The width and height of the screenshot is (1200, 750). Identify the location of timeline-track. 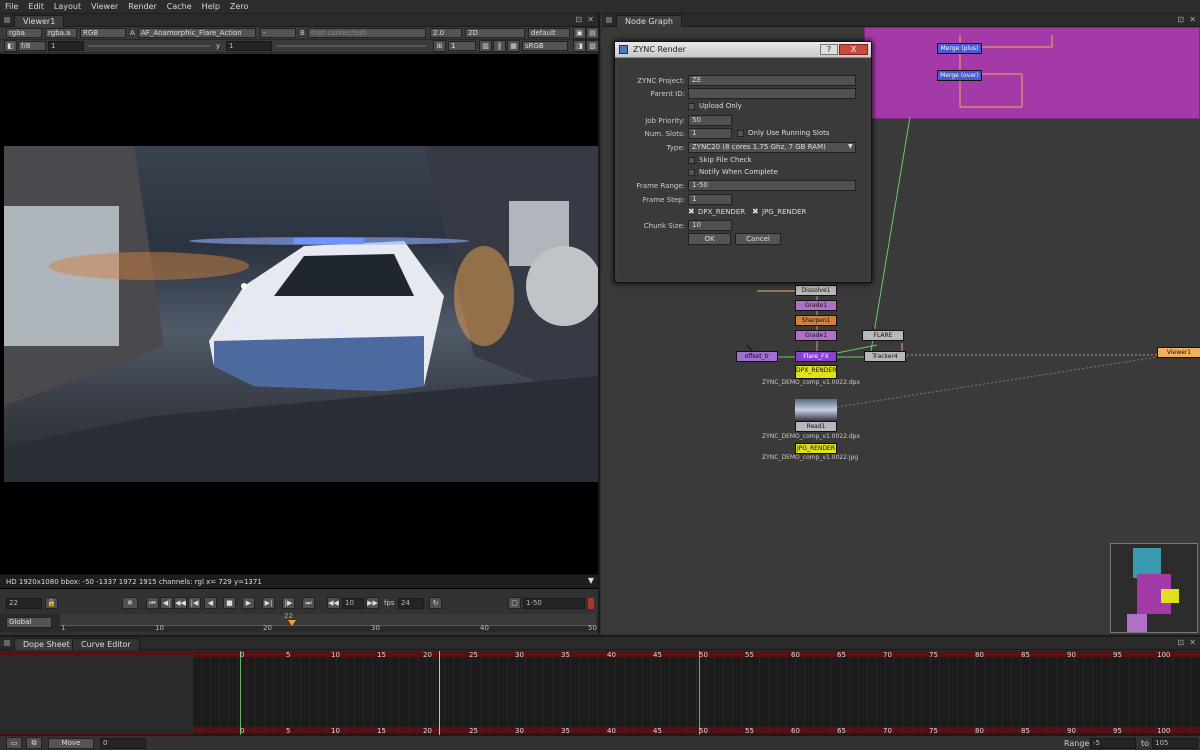
(328, 620).